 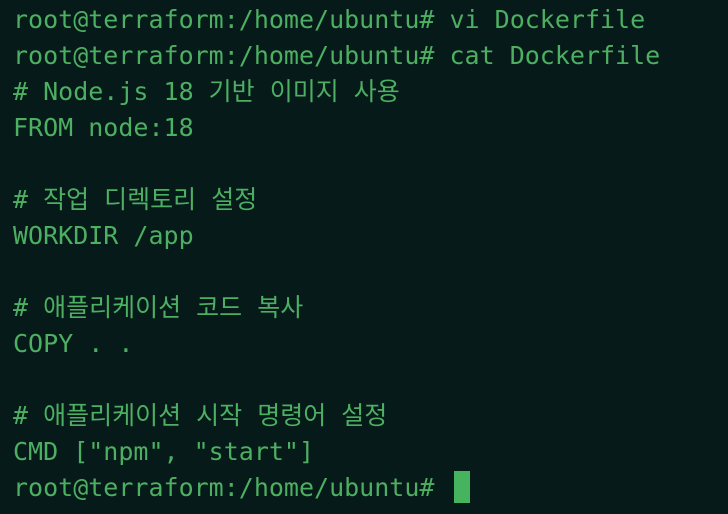 I want to click on terminal-prompt: root@terraform:/home/ubuntu#, so click(x=231, y=487).